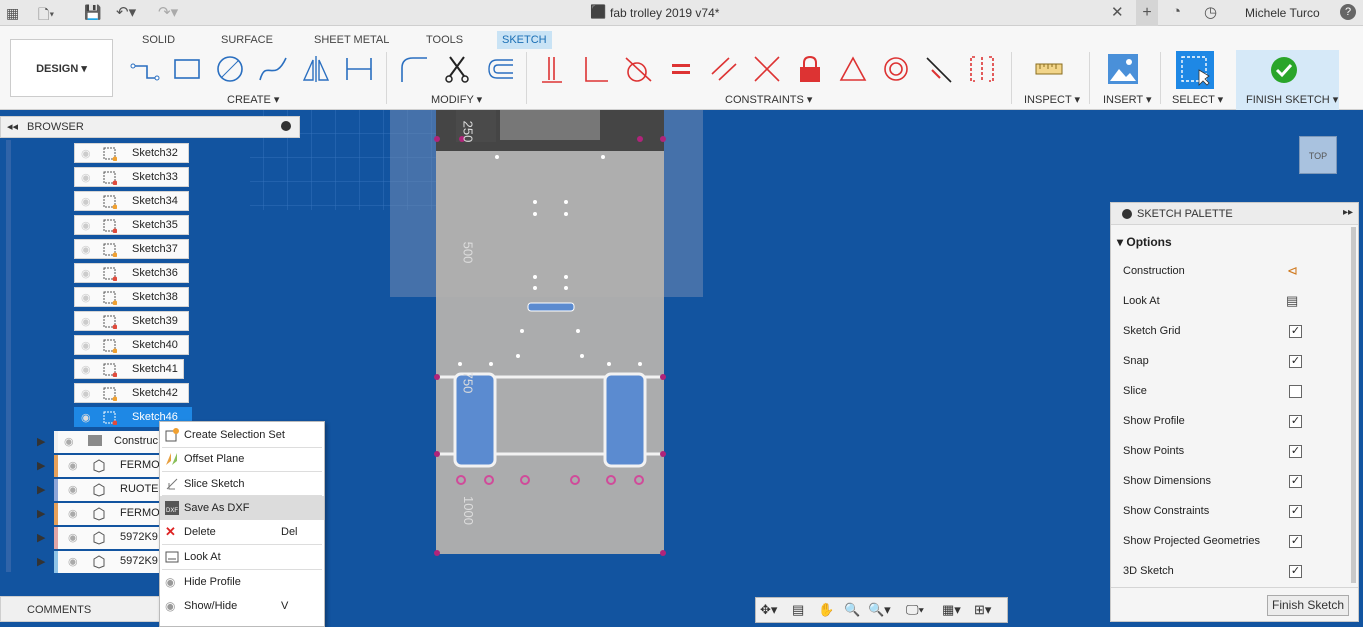  I want to click on menu-item-show-hide: ◉ Show/Hide V, so click(242, 606).